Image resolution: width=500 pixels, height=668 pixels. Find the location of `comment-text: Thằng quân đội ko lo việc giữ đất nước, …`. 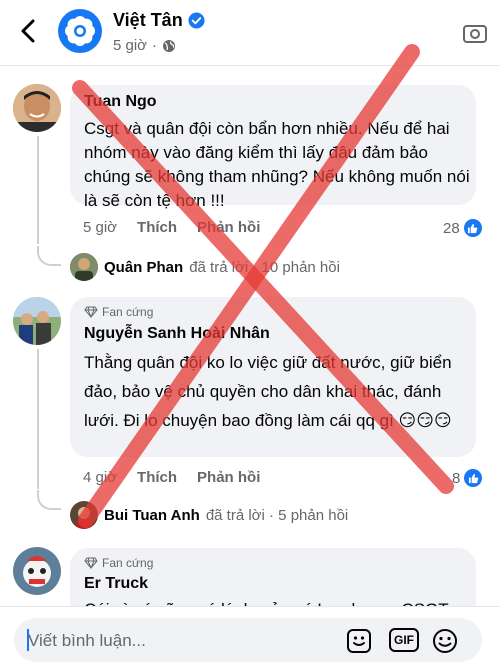

comment-text: Thằng quân đội ko lo việc giữ đất nước, … is located at coordinates (268, 391).